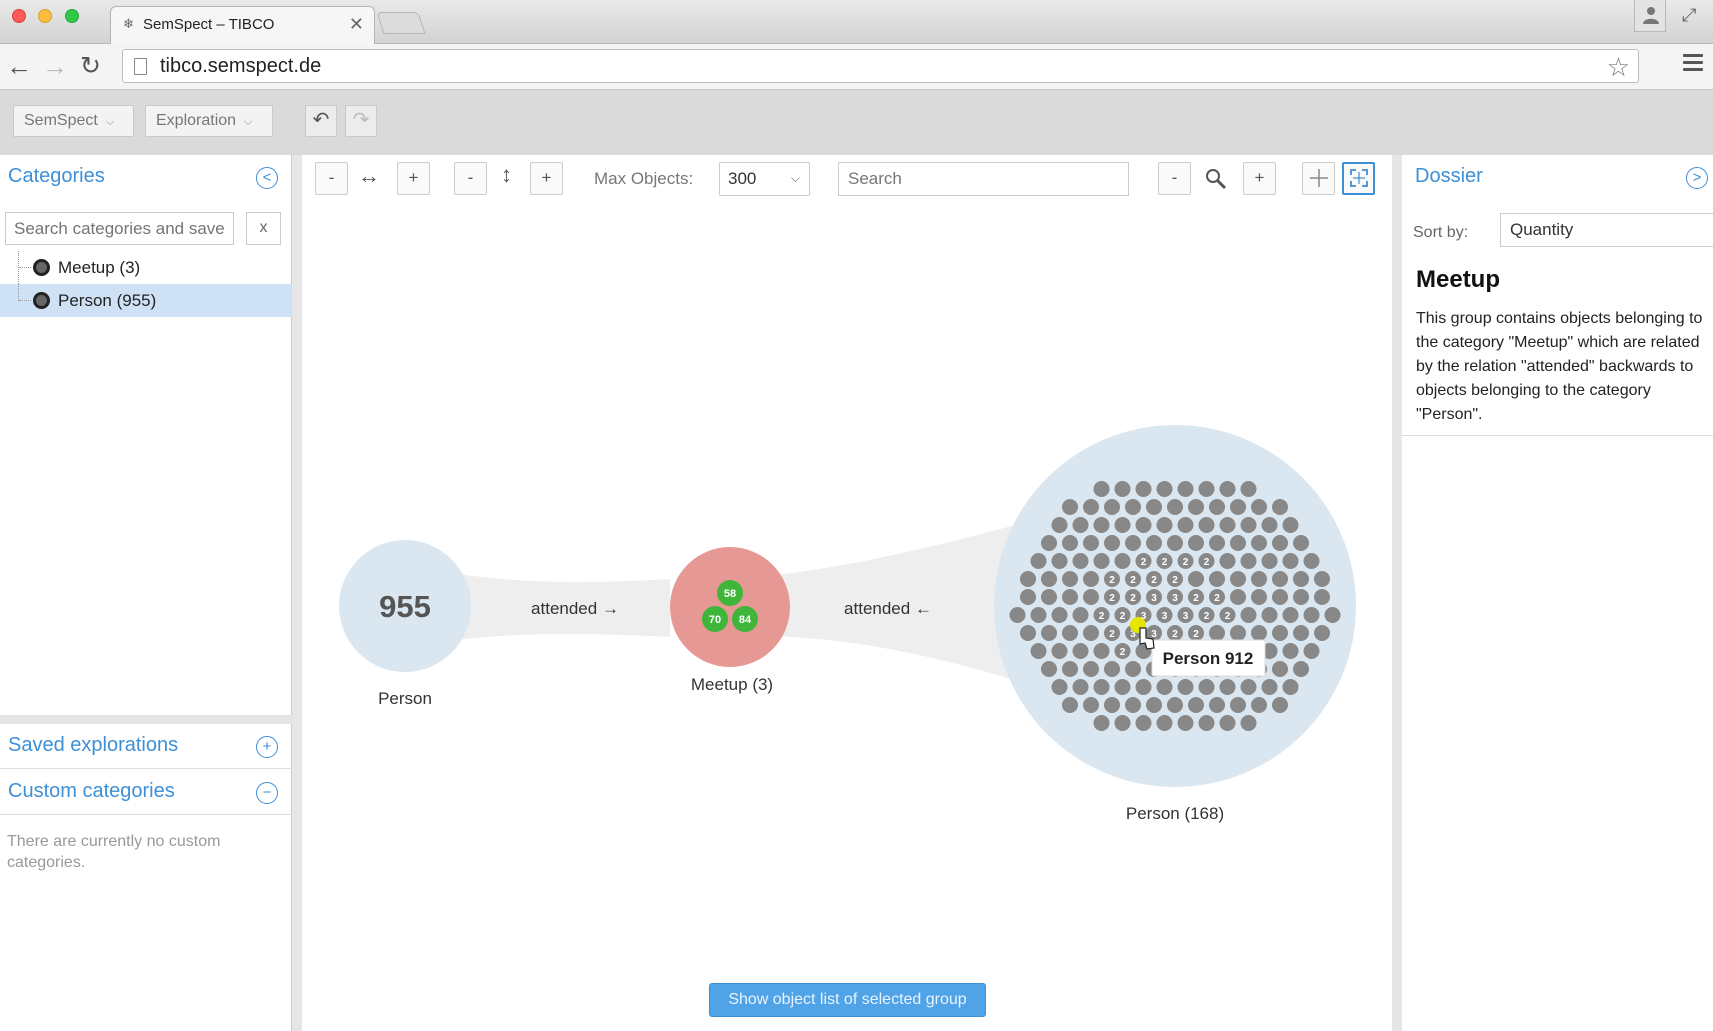  Describe the element at coordinates (72, 16) in the screenshot. I see `window-maximize-button` at that location.